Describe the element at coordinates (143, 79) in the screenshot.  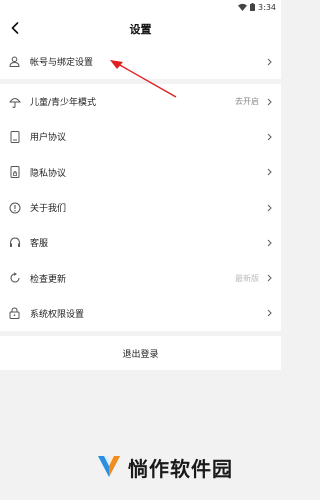
I see `annotation-arrow` at that location.